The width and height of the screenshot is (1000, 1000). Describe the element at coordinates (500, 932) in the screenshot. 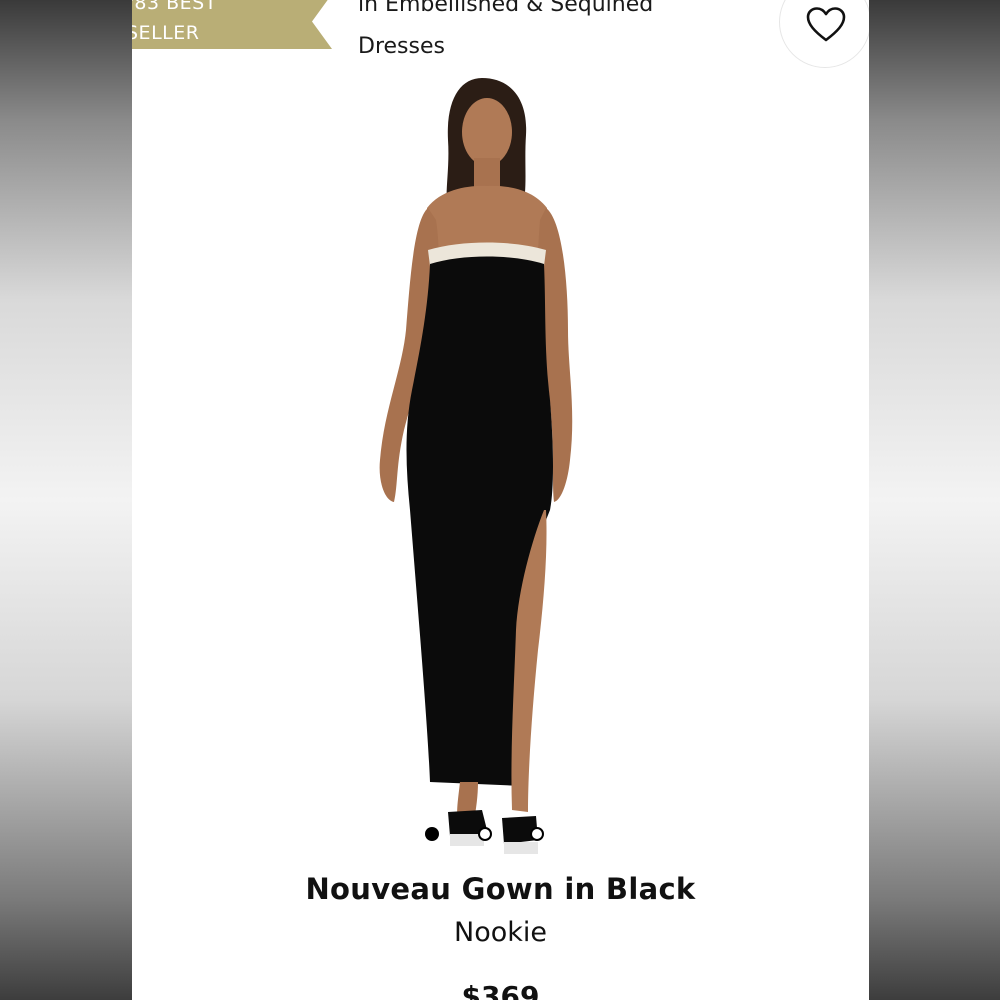

I see `product-brand: Nookie` at that location.